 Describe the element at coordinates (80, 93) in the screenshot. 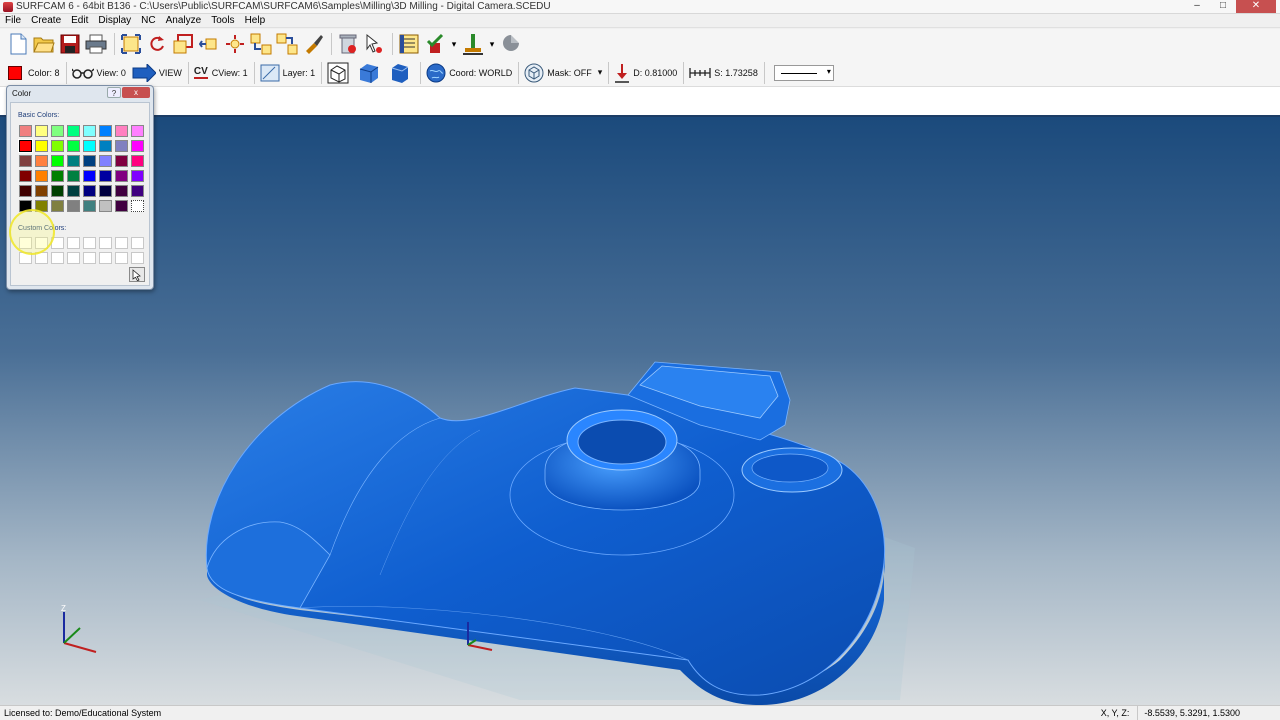

I see `color-dialog-titlebar: Color ? x` at that location.